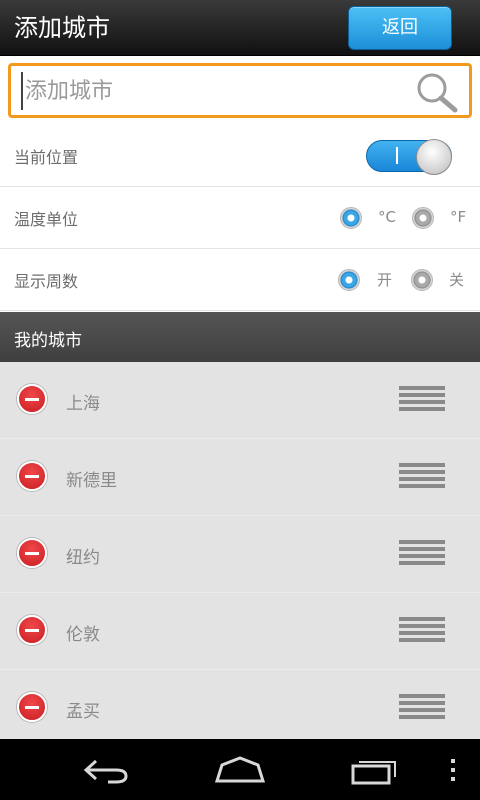 The height and width of the screenshot is (800, 480). I want to click on title-bar: 添加城市 返回, so click(240, 28).